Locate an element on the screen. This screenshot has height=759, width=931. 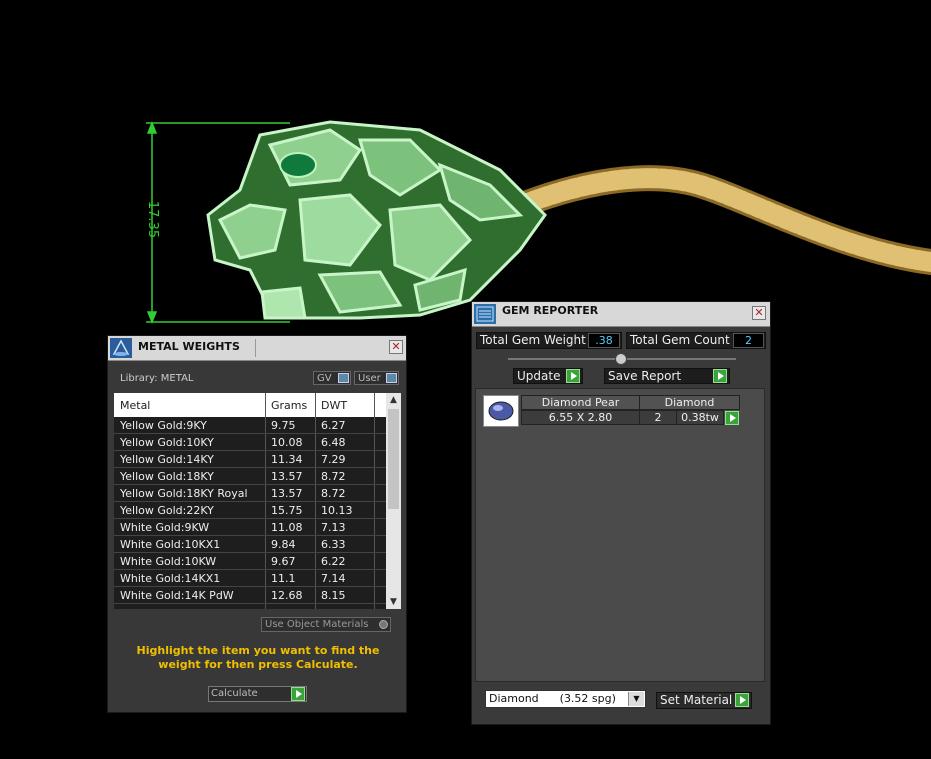
table-row: White Gold:14KX1 11.1 7.14 is located at coordinates (250, 578).